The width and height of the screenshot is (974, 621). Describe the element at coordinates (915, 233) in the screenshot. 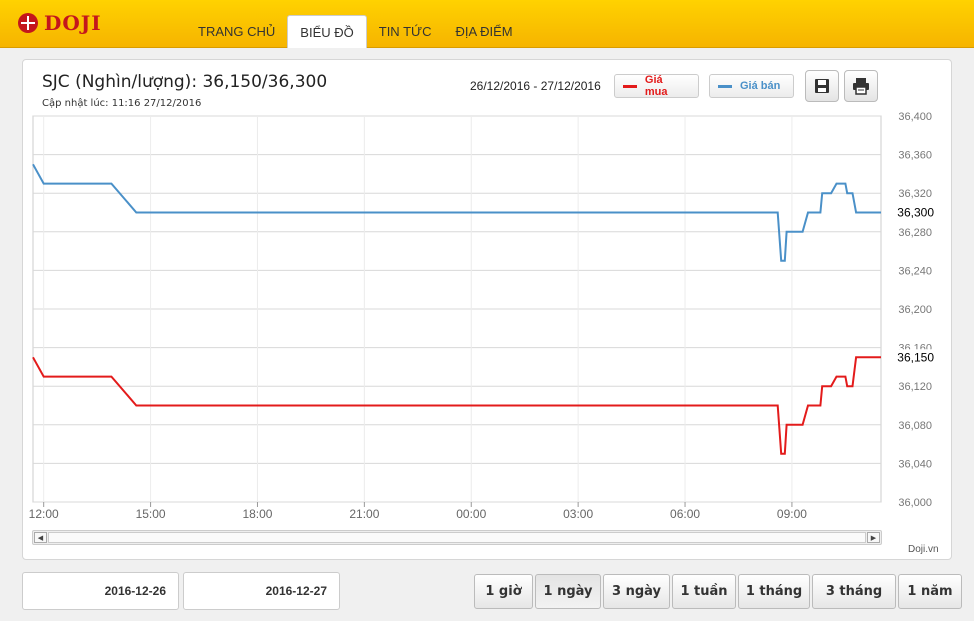

I see `y-tick-label: 36,280` at that location.